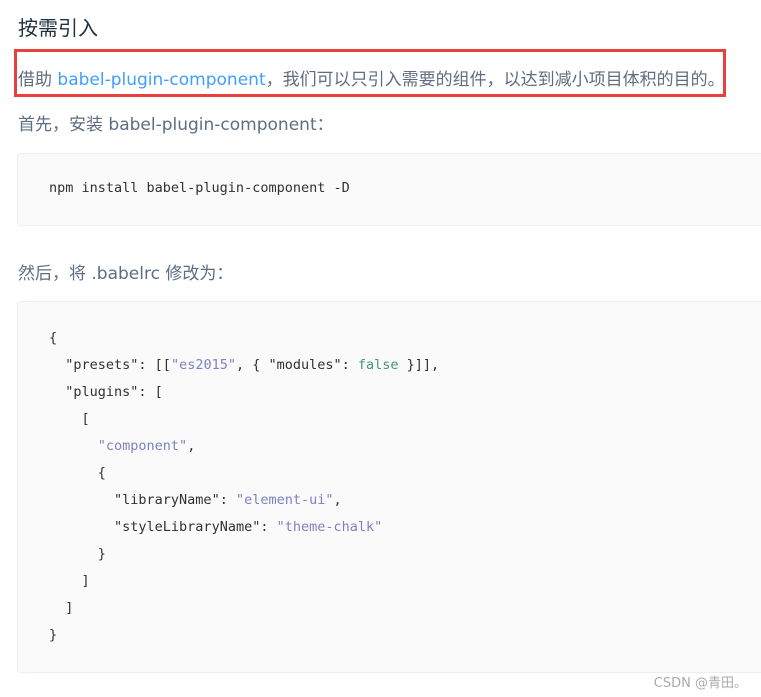 This screenshot has width=761, height=697. I want to click on step1-paragraph: 首先，安装 babel-plugin-component：, so click(176, 125).